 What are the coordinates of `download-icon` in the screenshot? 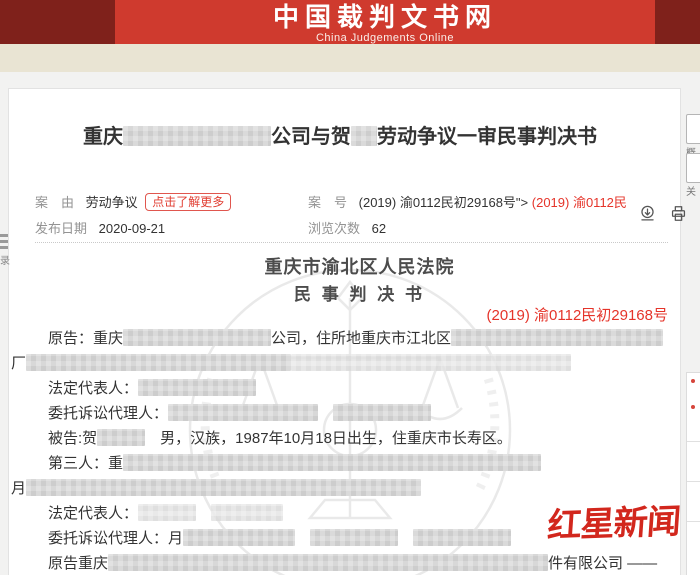 It's located at (647, 213).